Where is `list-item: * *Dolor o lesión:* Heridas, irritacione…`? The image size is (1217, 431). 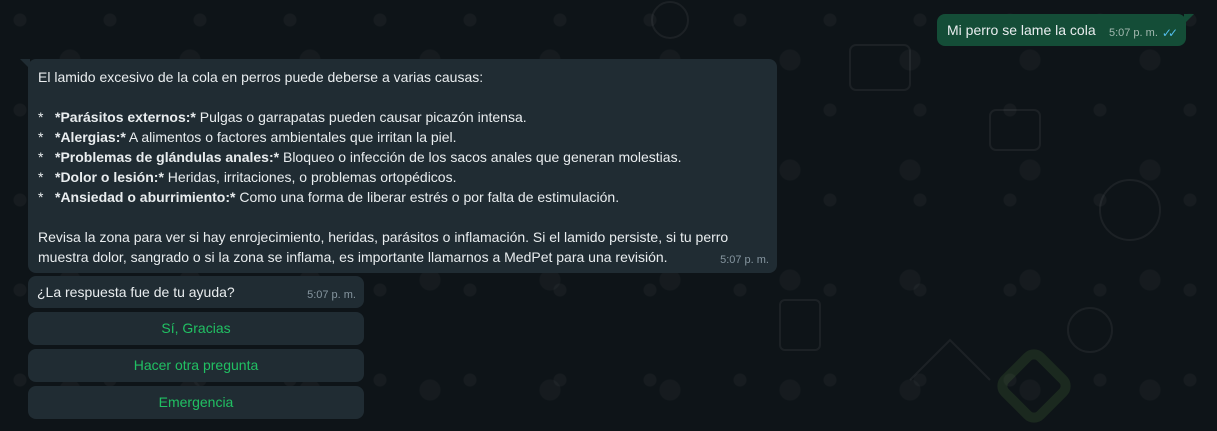 list-item: * *Dolor o lesión:* Heridas, irritacione… is located at coordinates (247, 177).